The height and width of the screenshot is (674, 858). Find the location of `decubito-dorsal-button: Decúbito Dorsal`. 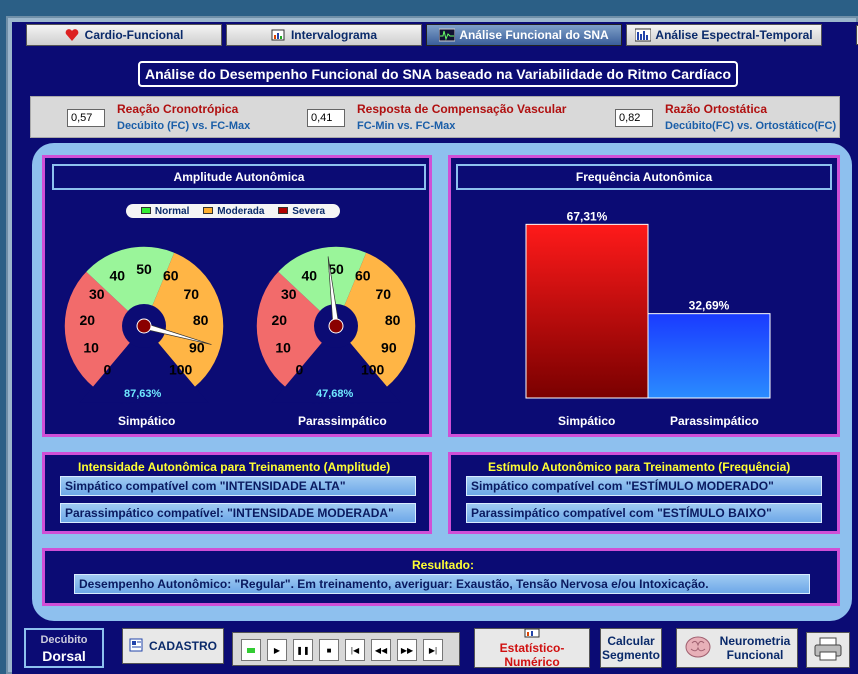

decubito-dorsal-button: Decúbito Dorsal is located at coordinates (64, 648).